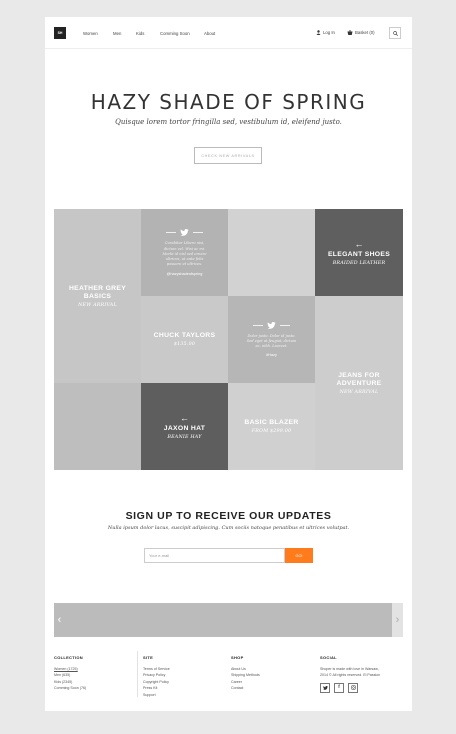 The height and width of the screenshot is (734, 456). Describe the element at coordinates (156, 682) in the screenshot. I see `footer-link-copyright: Copyright Policy` at that location.